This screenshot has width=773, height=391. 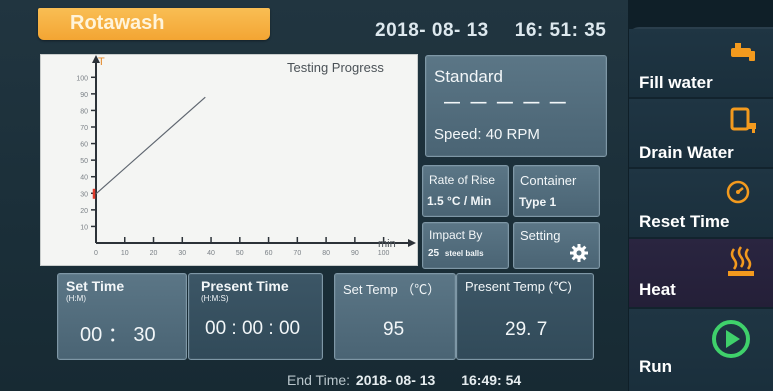 I want to click on chart-series, so click(x=149, y=147).